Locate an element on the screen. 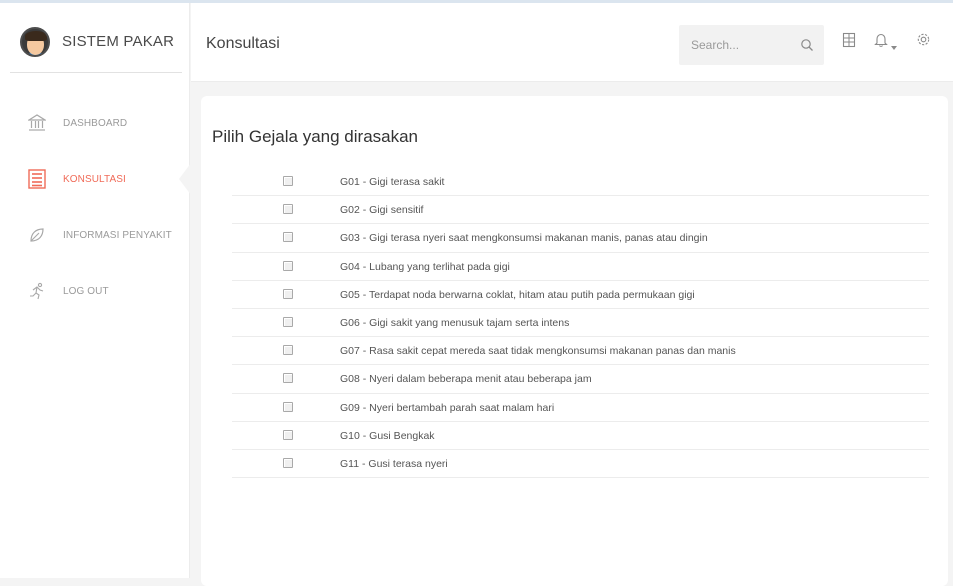 Image resolution: width=953 pixels, height=586 pixels. sidebar-item-label: INFORMASI PENYAKIT is located at coordinates (117, 235).